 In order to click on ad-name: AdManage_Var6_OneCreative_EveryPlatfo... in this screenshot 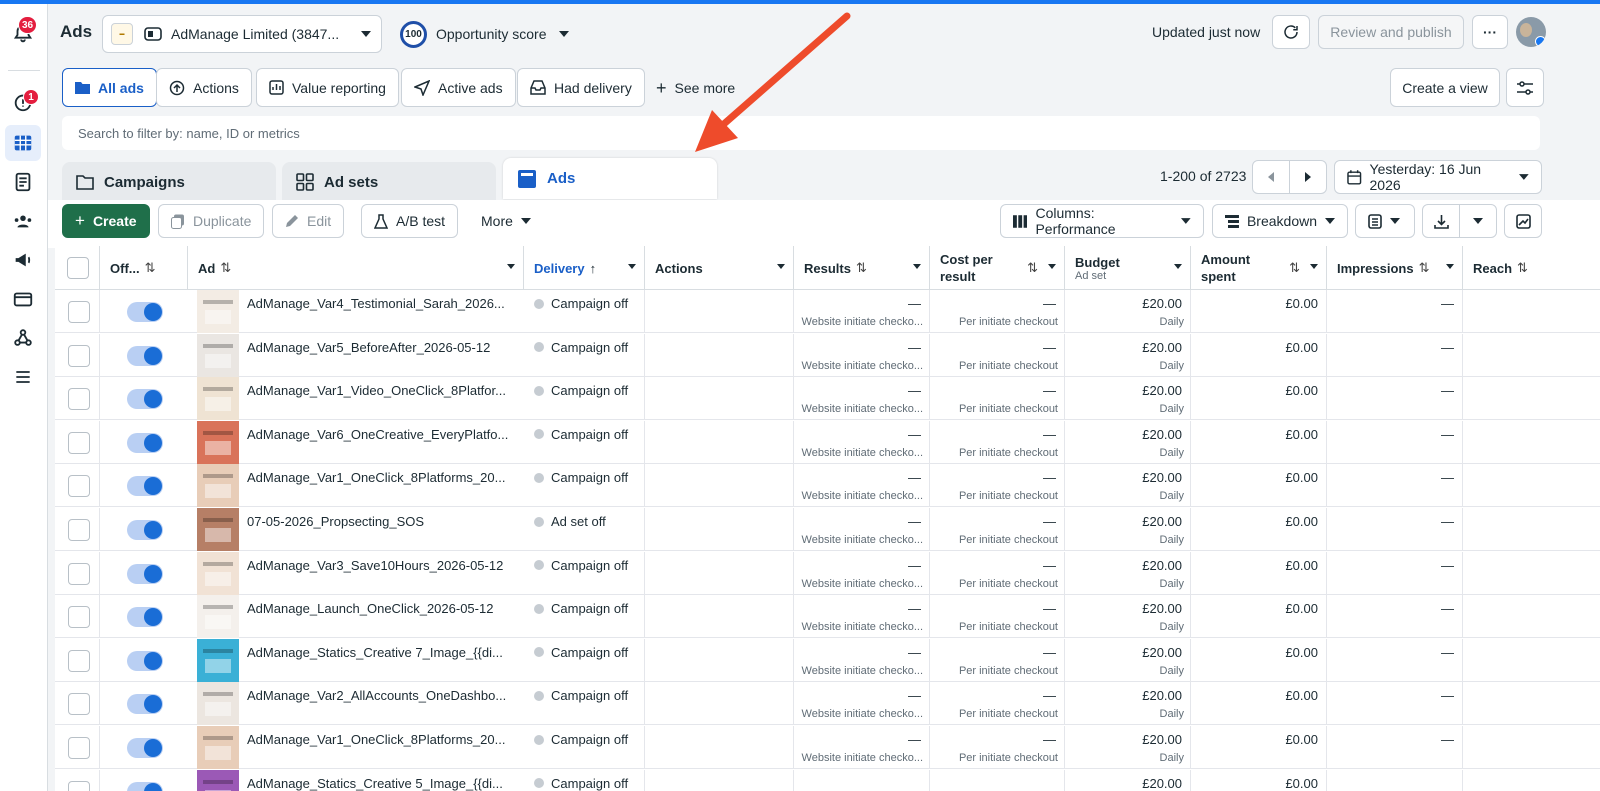, I will do `click(382, 434)`.